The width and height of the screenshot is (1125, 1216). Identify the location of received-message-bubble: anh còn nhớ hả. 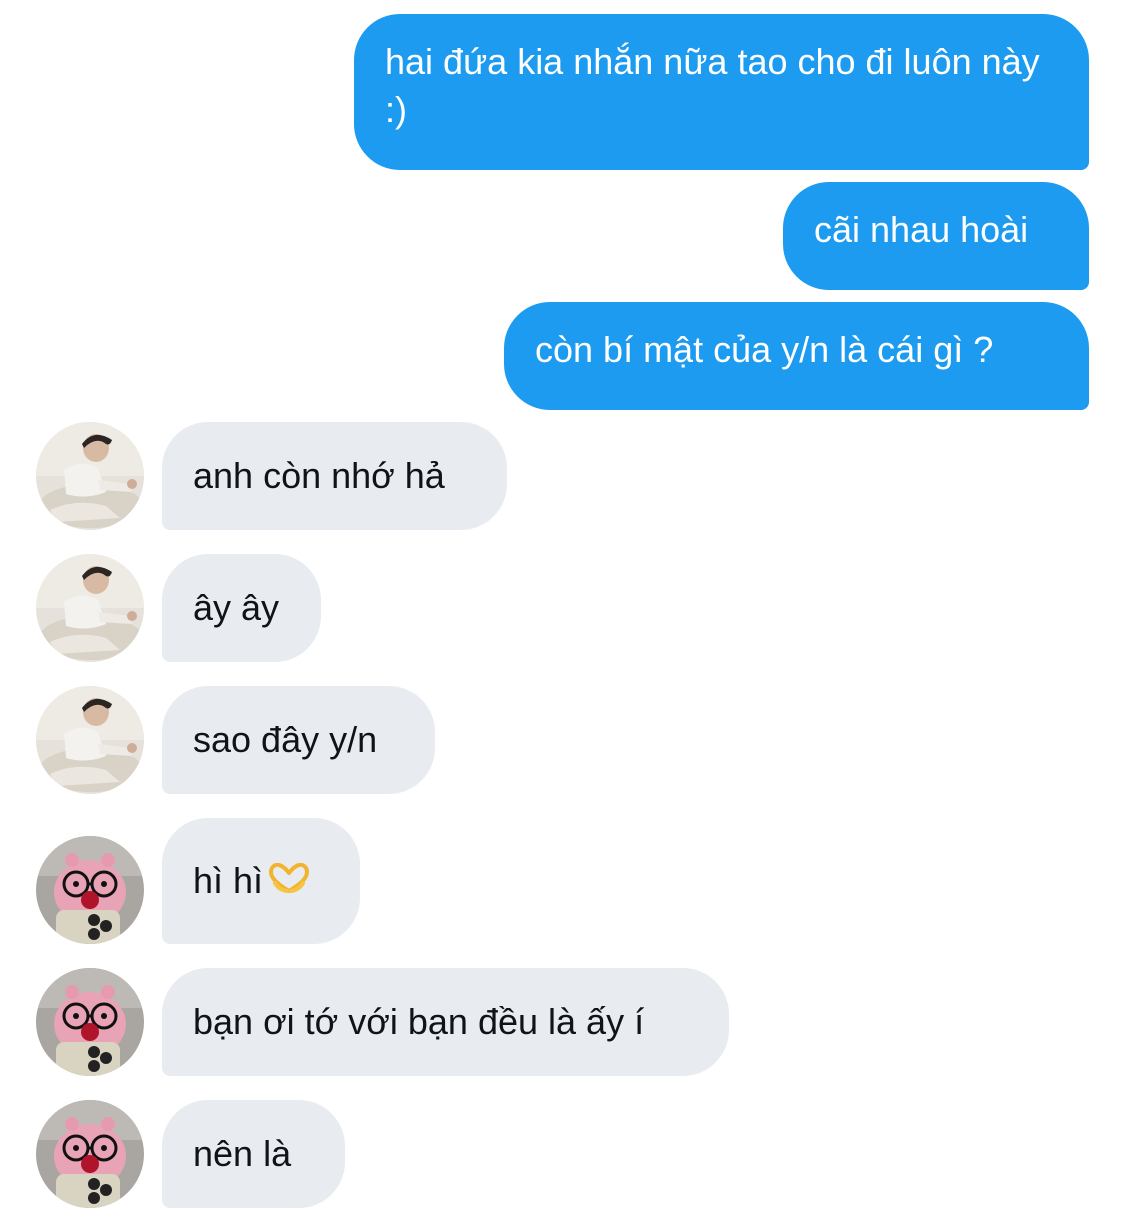
(334, 476).